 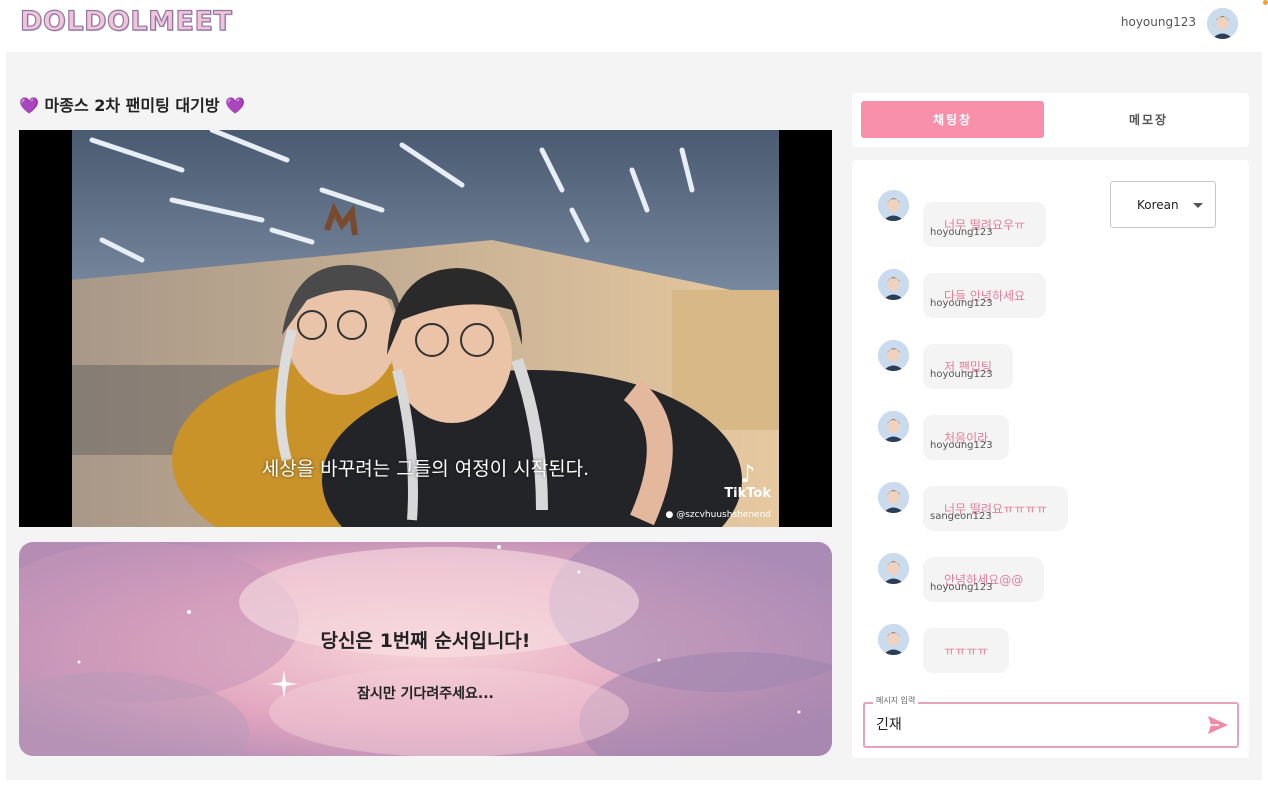 What do you see at coordinates (669, 515) in the screenshot?
I see `person-icon: ●` at bounding box center [669, 515].